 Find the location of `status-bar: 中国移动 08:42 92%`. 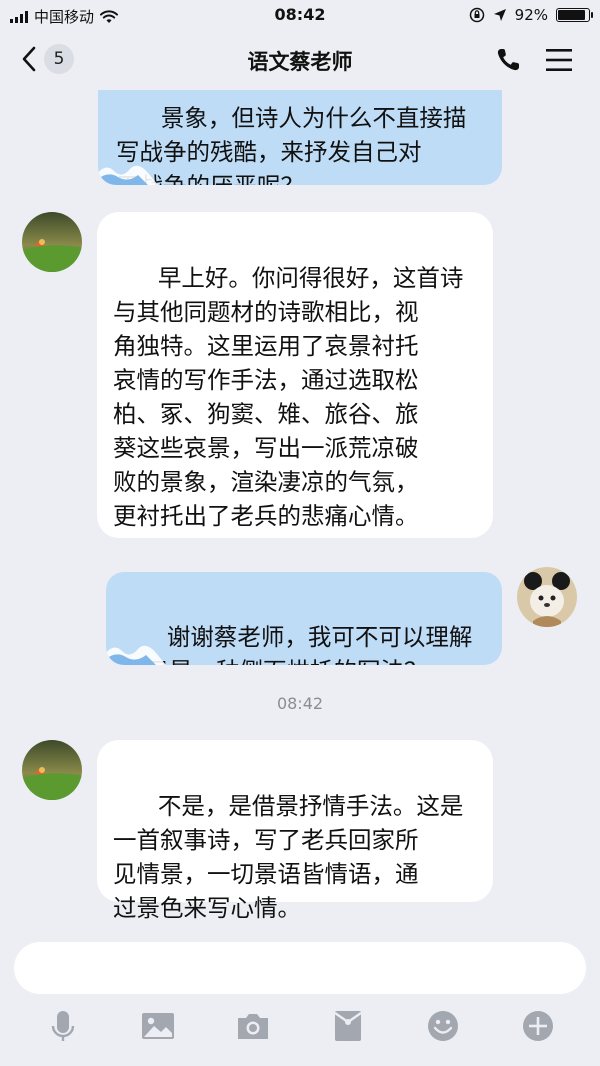

status-bar: 中国移动 08:42 92% is located at coordinates (300, 15).